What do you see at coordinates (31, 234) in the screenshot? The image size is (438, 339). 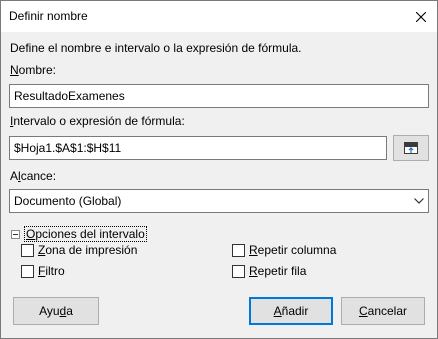 I see `range-options-hotkey: O` at bounding box center [31, 234].